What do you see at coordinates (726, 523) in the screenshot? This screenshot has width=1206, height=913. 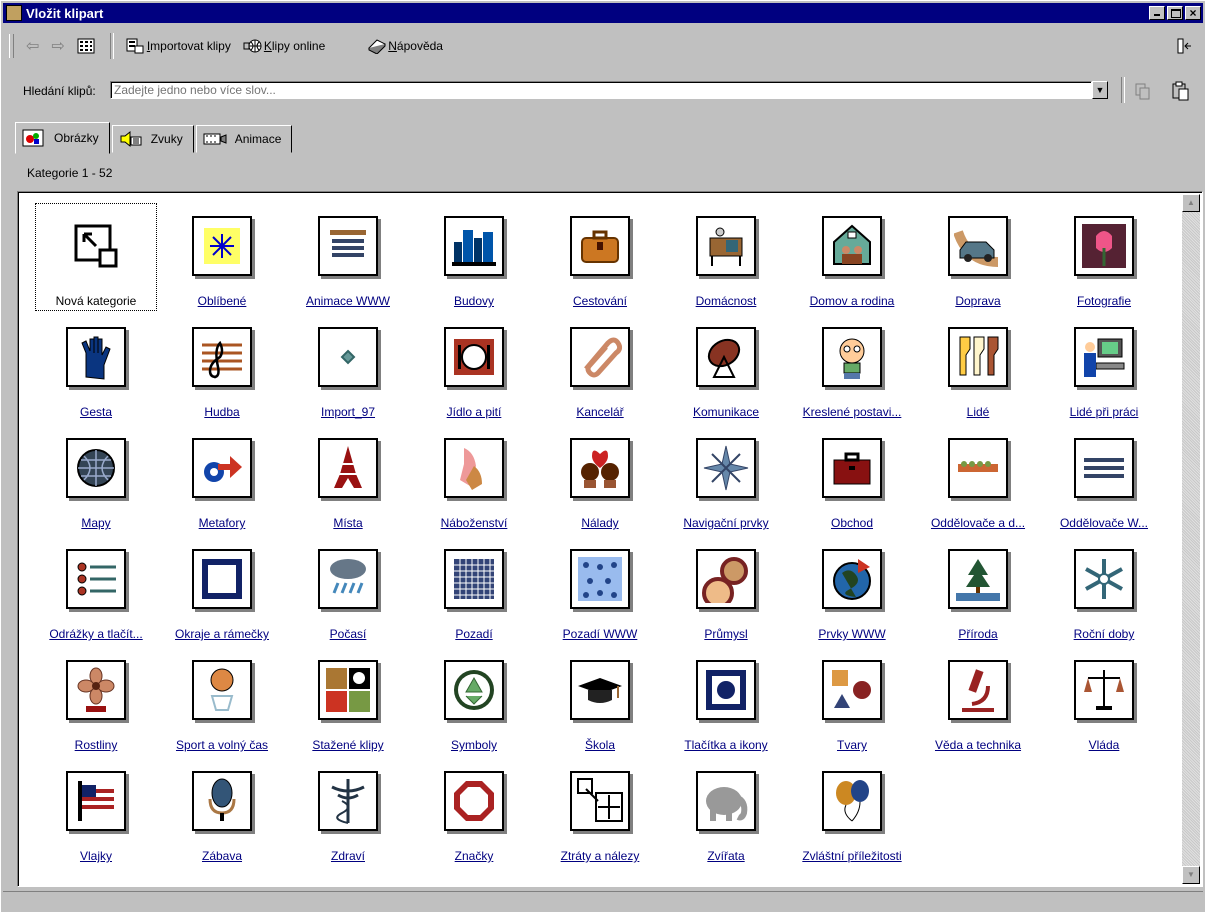 I see `category-label: Navigační prvky` at bounding box center [726, 523].